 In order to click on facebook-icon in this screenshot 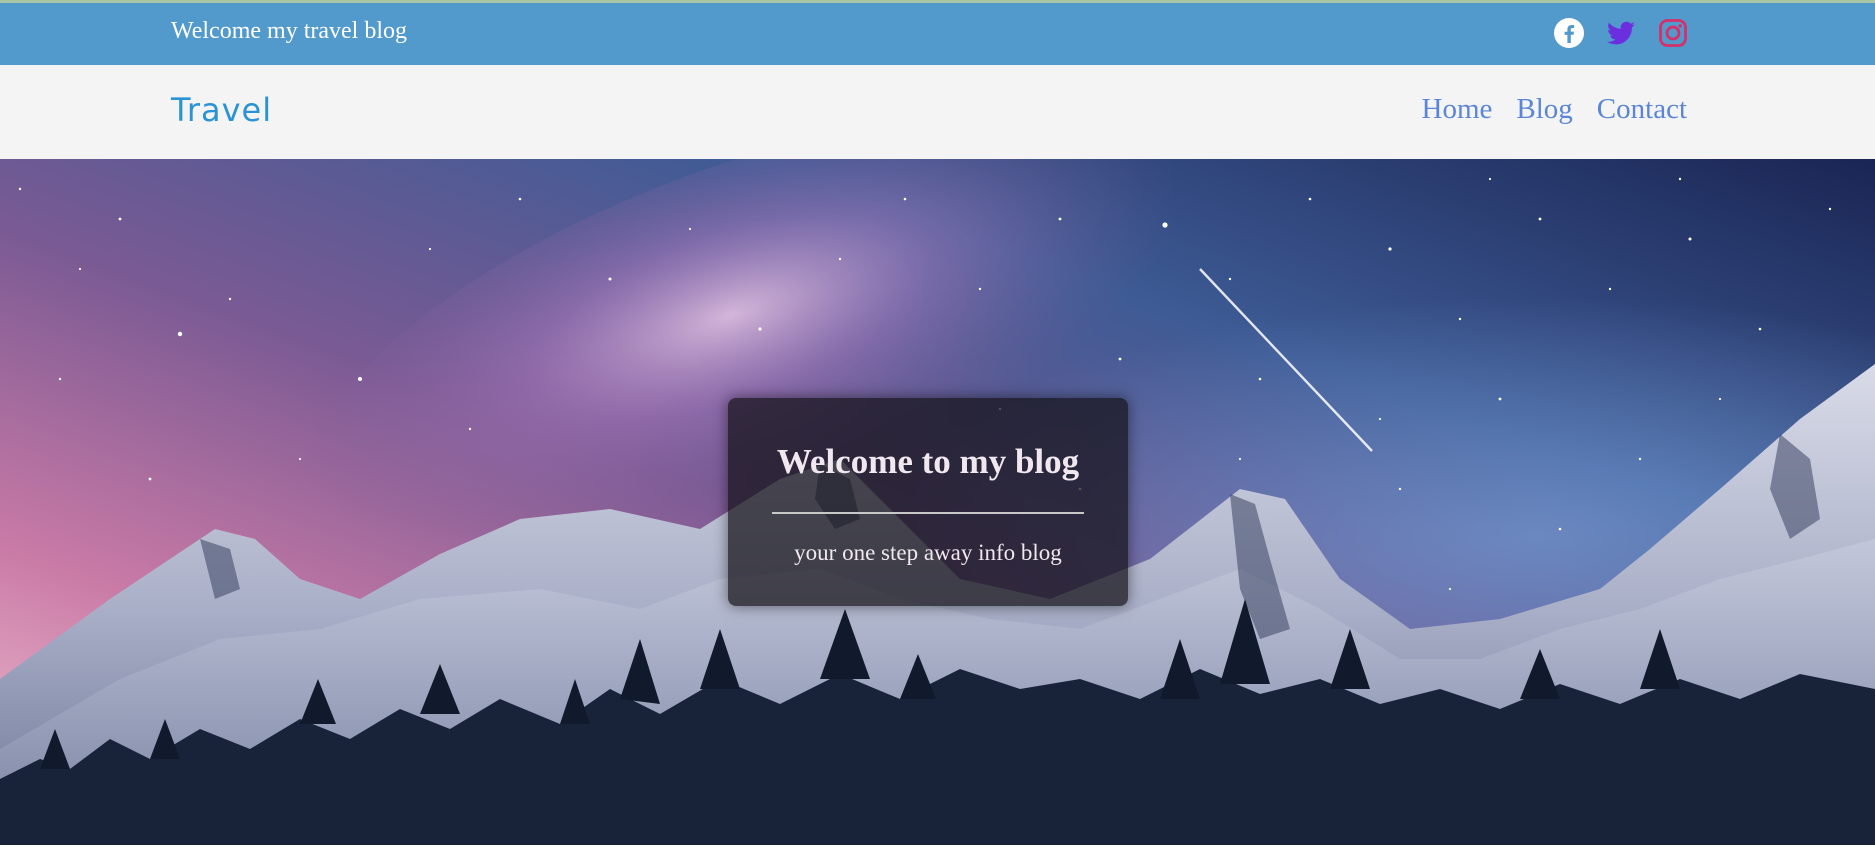, I will do `click(1569, 33)`.